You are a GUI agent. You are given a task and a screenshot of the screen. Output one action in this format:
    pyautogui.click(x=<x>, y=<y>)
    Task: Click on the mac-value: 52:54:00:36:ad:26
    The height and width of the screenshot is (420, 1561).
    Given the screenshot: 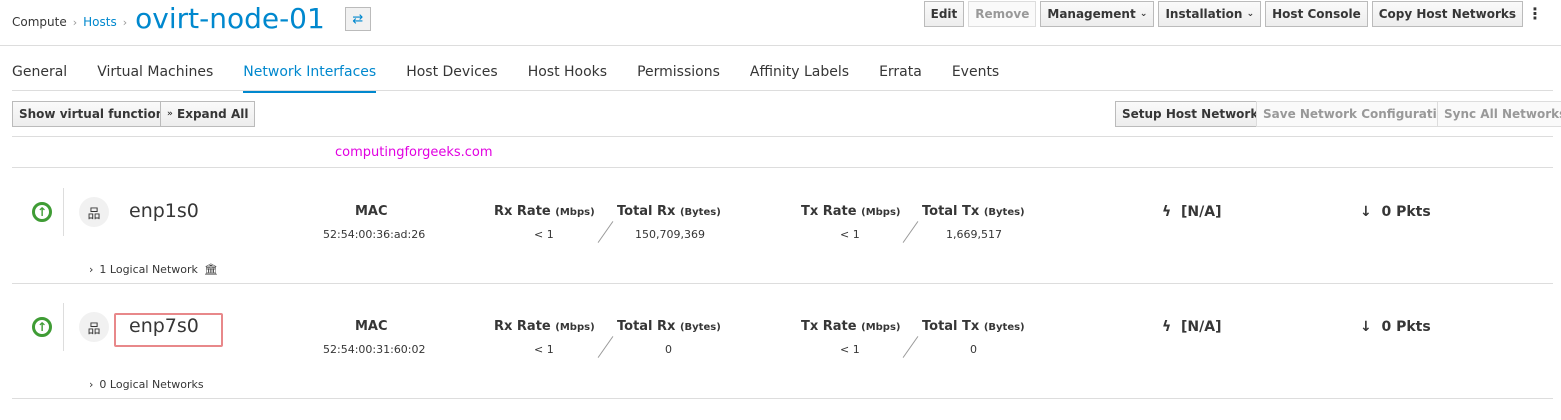 What is the action you would take?
    pyautogui.click(x=374, y=234)
    